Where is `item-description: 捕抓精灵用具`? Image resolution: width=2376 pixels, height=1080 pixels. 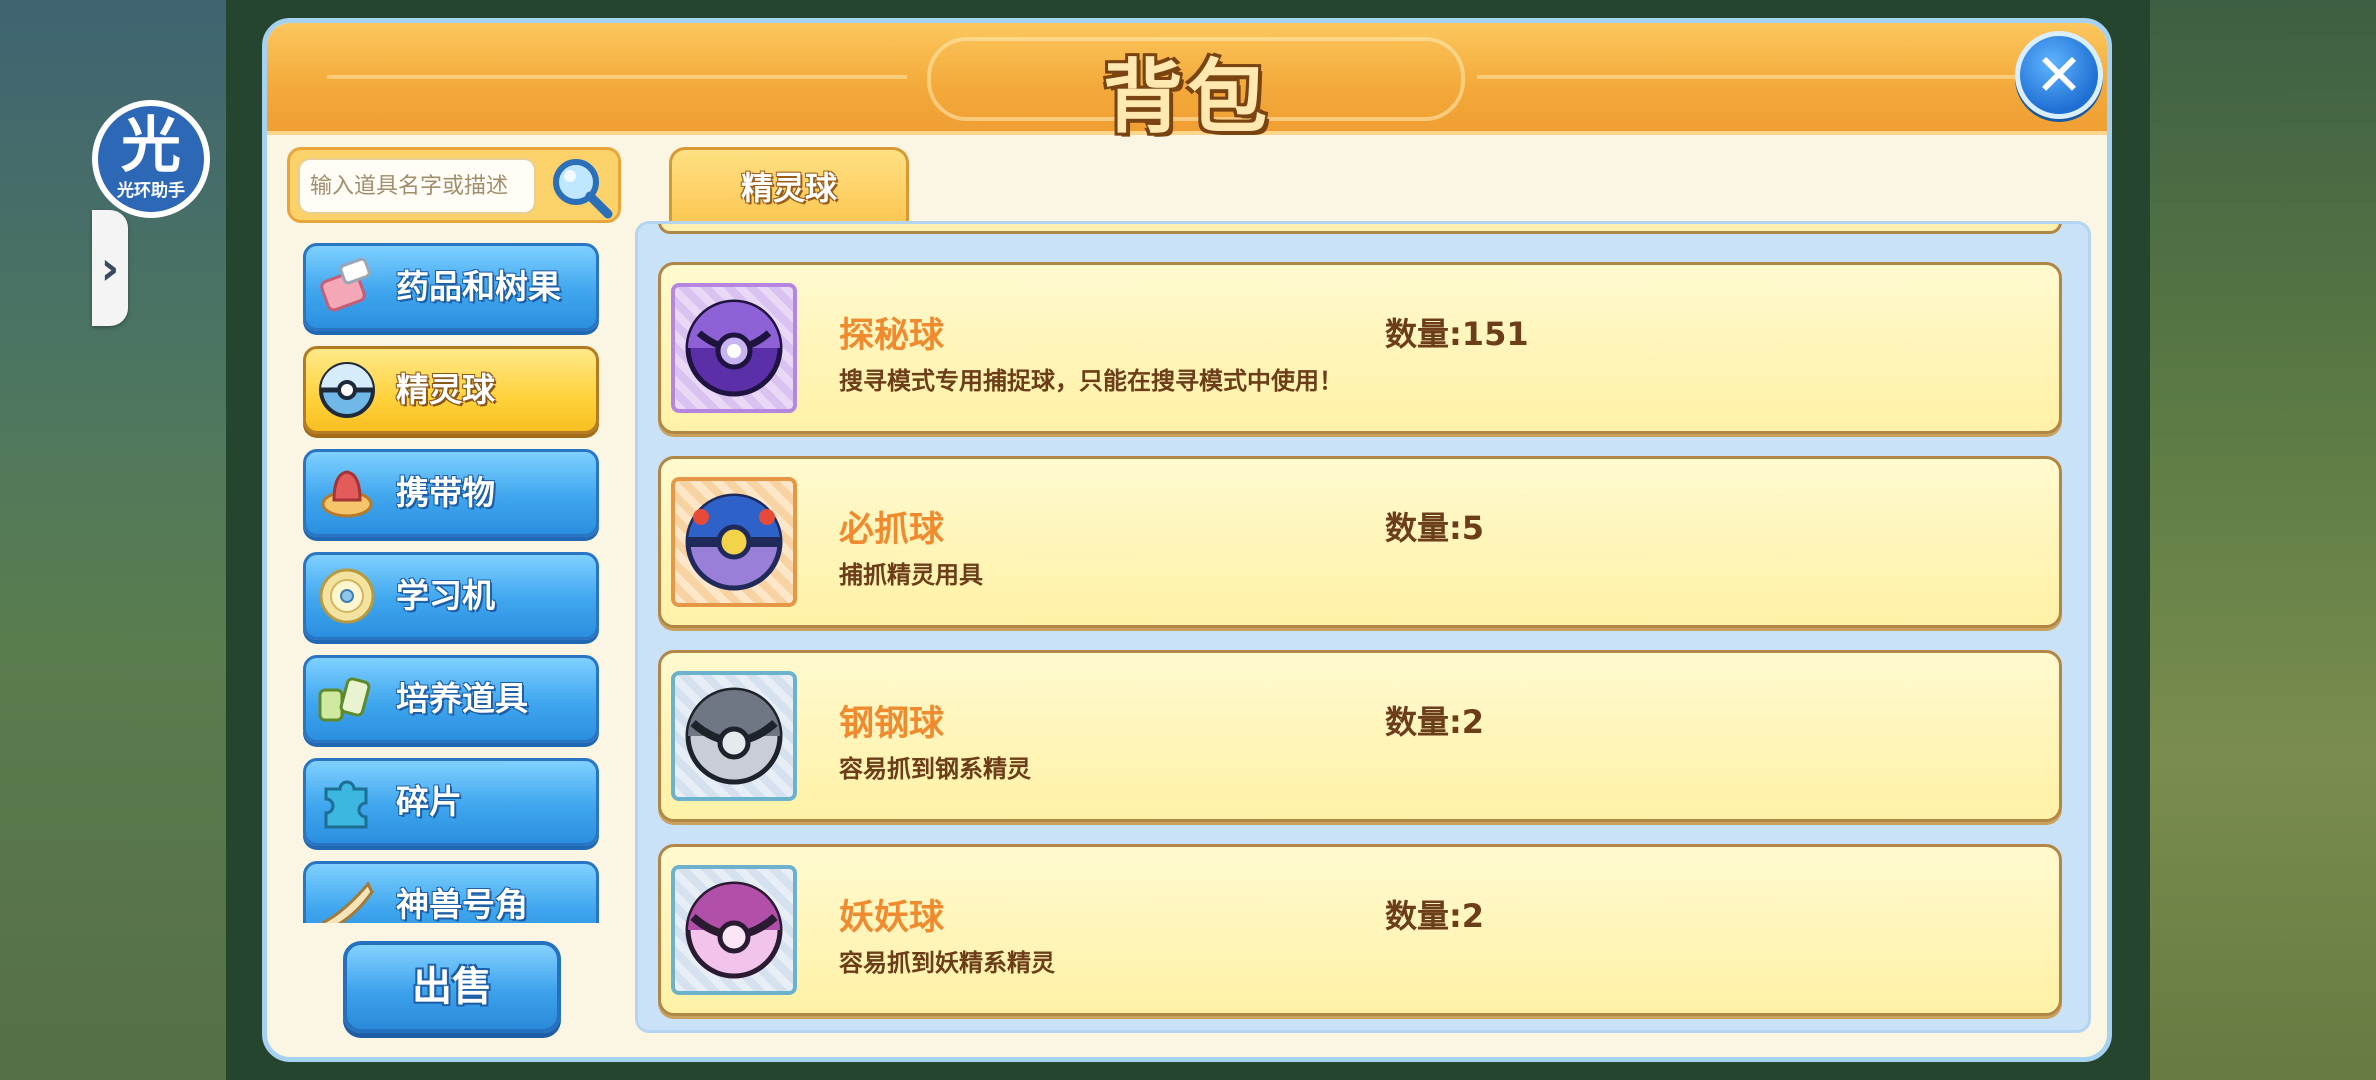 item-description: 捕抓精灵用具 is located at coordinates (911, 575).